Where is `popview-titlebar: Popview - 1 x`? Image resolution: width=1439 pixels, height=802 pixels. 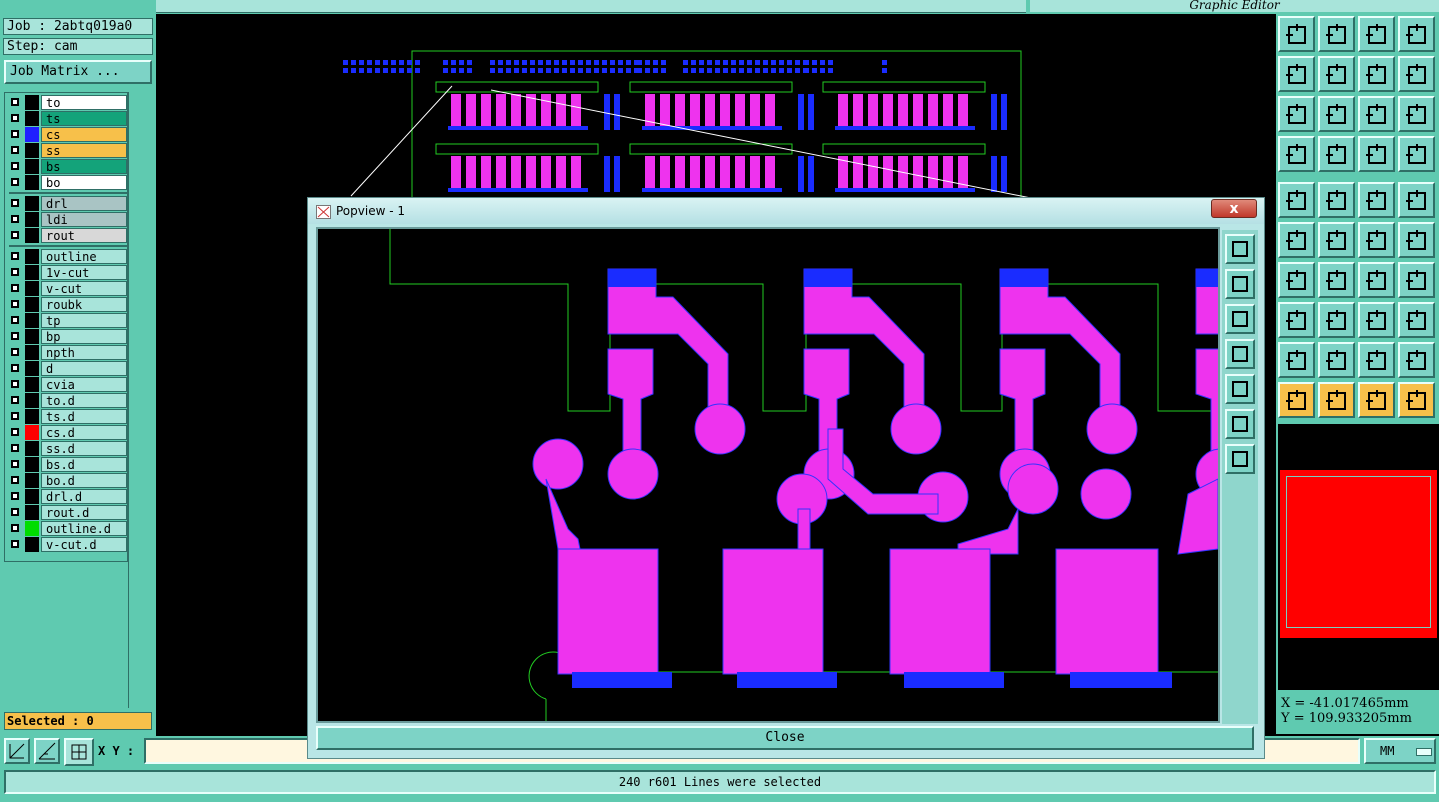 popview-titlebar: Popview - 1 x is located at coordinates (786, 211).